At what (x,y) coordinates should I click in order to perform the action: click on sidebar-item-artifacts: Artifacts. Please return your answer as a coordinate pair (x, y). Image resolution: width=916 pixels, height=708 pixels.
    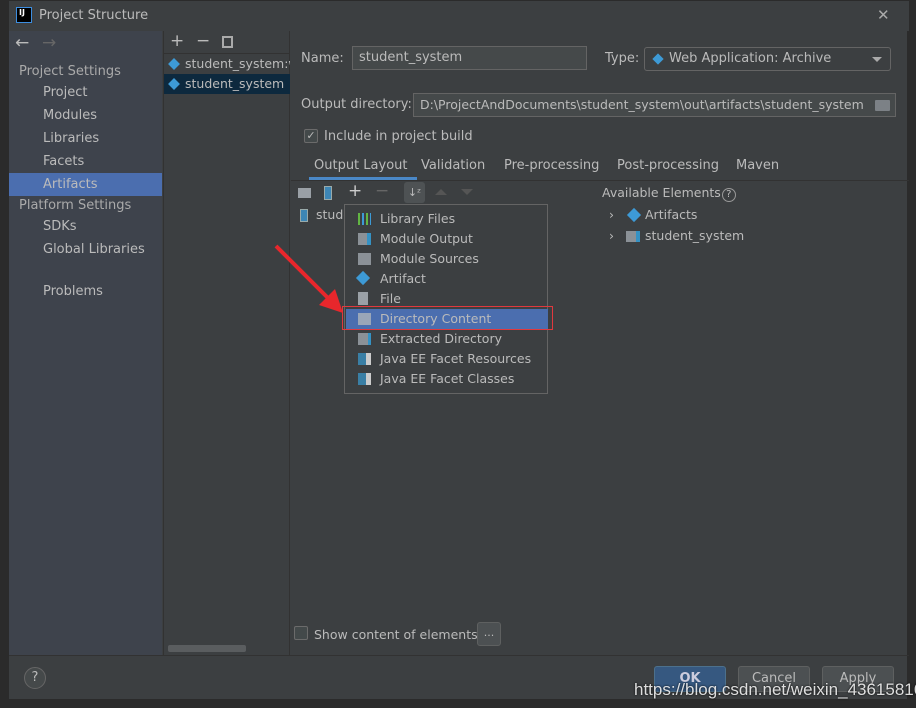
    Looking at the image, I should click on (85, 184).